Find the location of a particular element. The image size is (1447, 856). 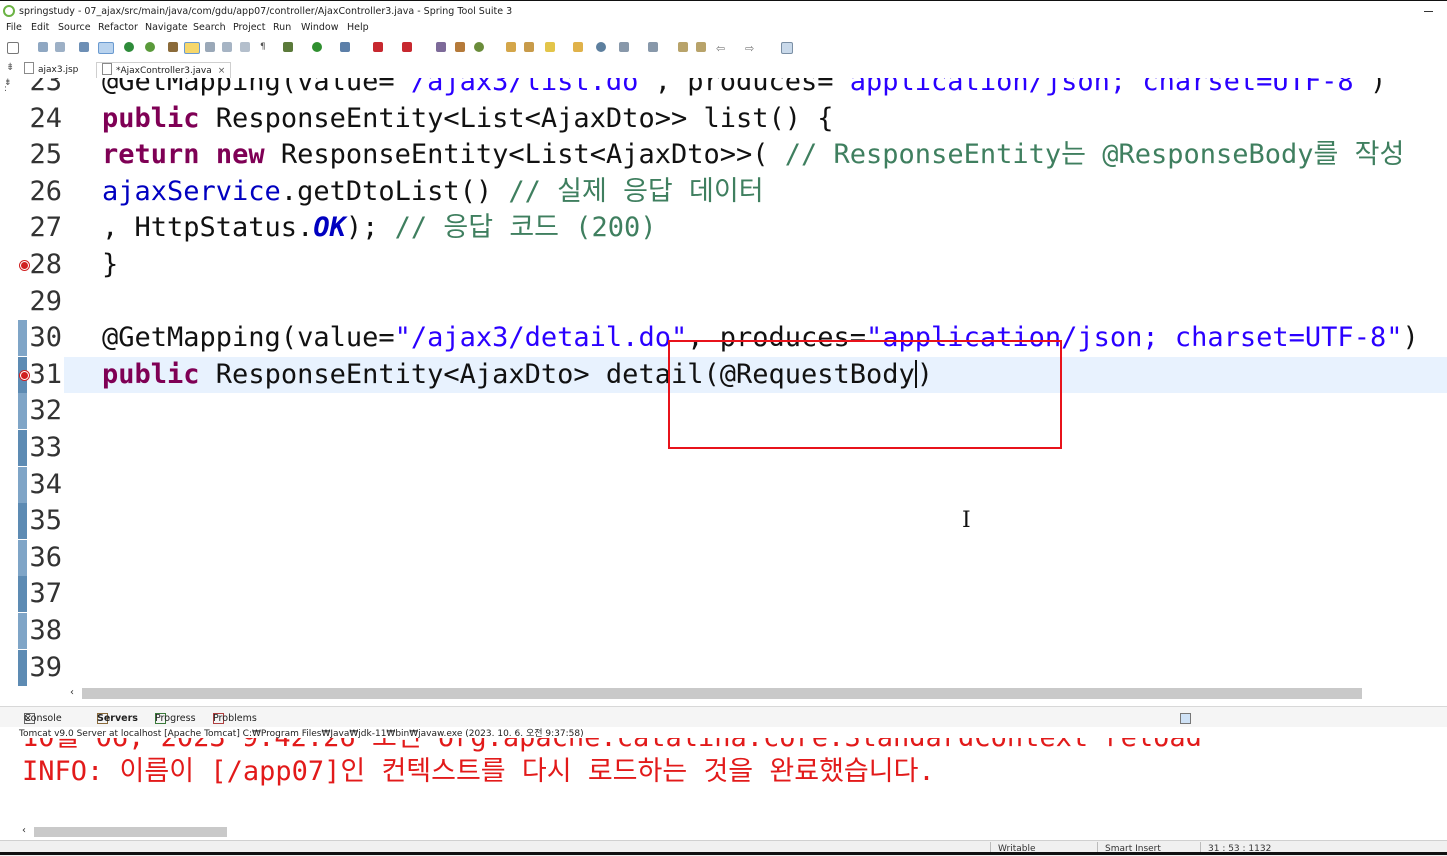

line-number: 30 is located at coordinates (45, 338).